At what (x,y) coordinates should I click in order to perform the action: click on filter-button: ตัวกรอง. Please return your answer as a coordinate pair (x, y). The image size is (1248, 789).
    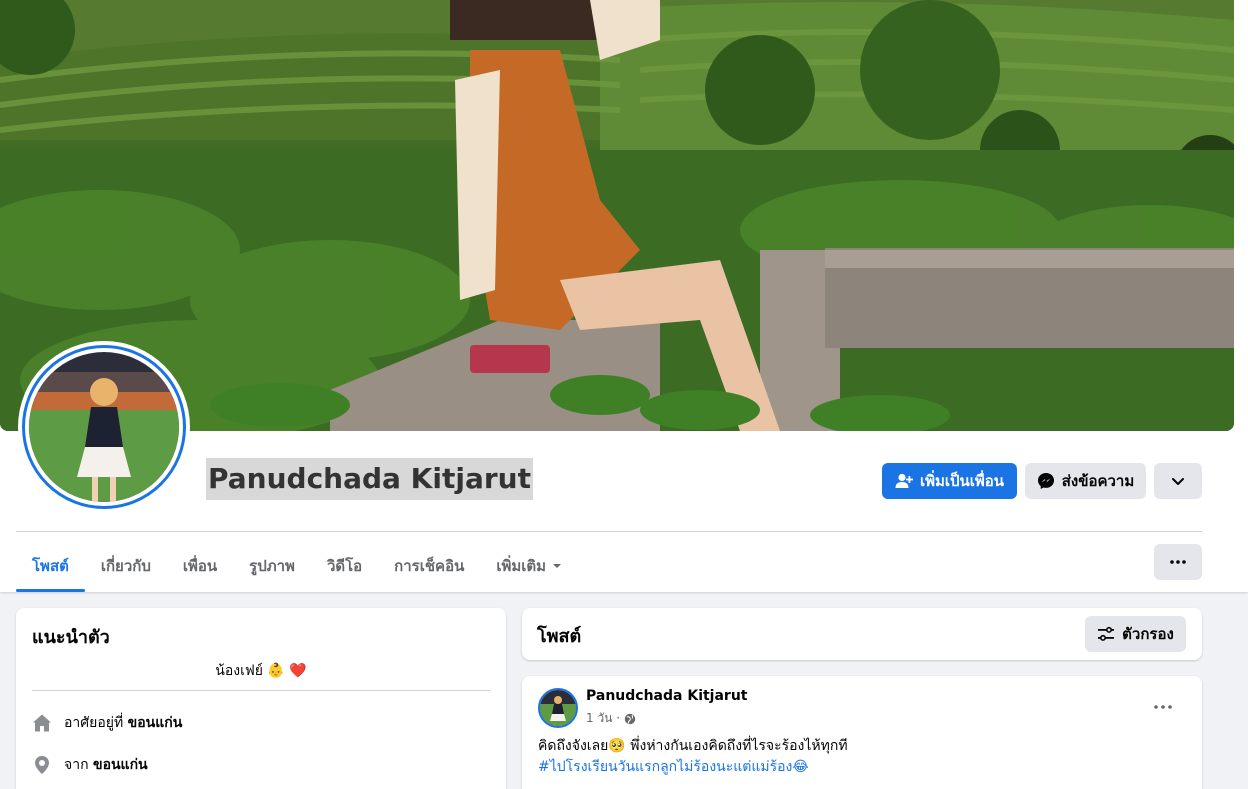
    Looking at the image, I should click on (1135, 634).